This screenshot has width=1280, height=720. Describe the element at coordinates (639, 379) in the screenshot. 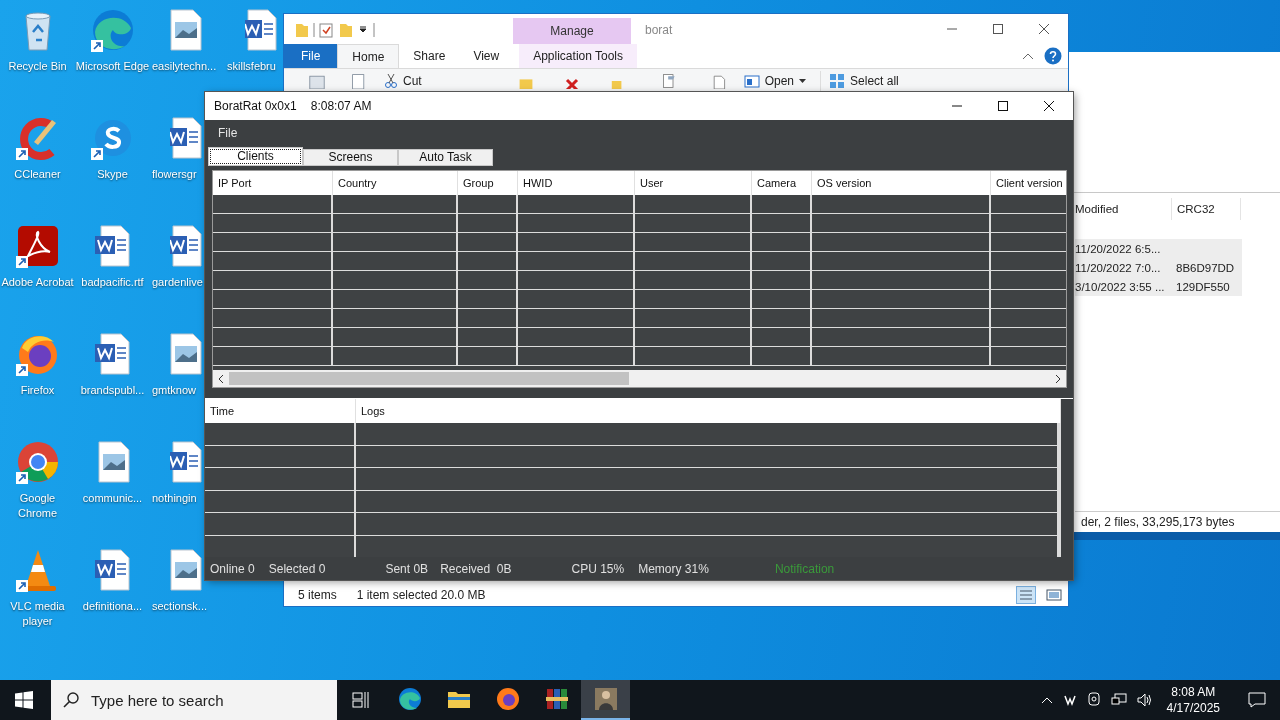

I see `scrollbar` at that location.